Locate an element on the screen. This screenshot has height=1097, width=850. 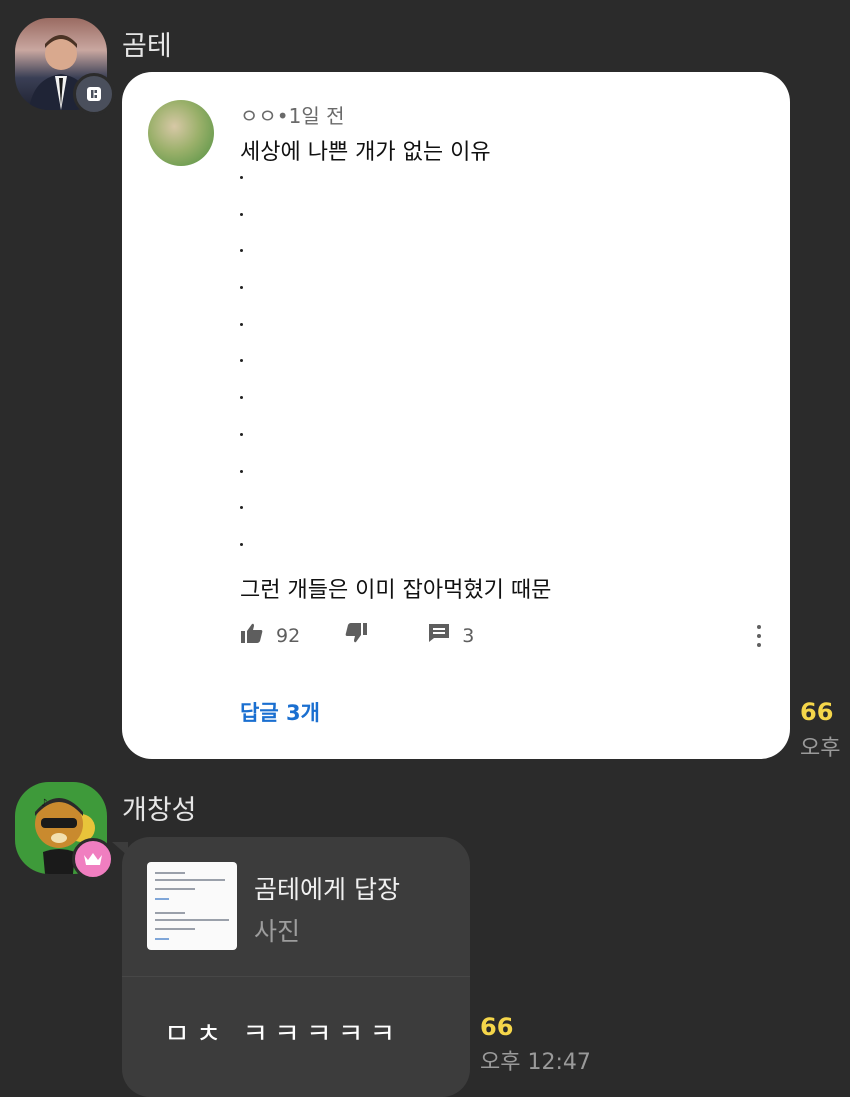
comment-title: 세상에 나쁜 개가 없는 이유 is located at coordinates (365, 152).